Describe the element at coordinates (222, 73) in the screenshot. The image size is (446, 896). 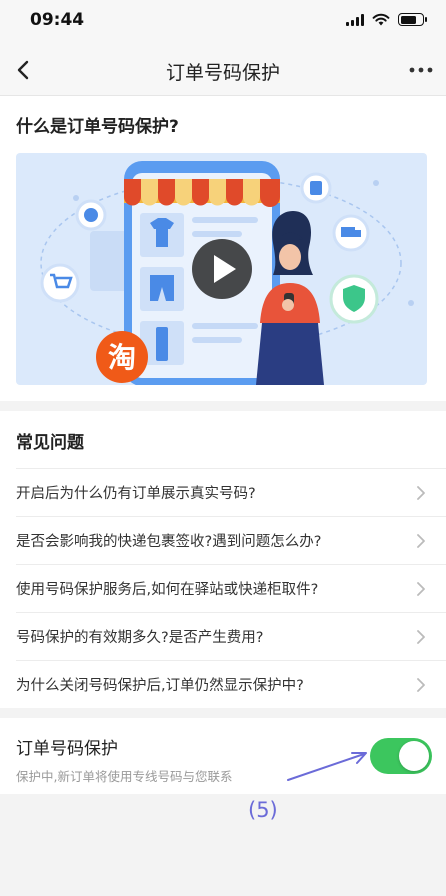
I see `page-title: 订单号码保护` at that location.